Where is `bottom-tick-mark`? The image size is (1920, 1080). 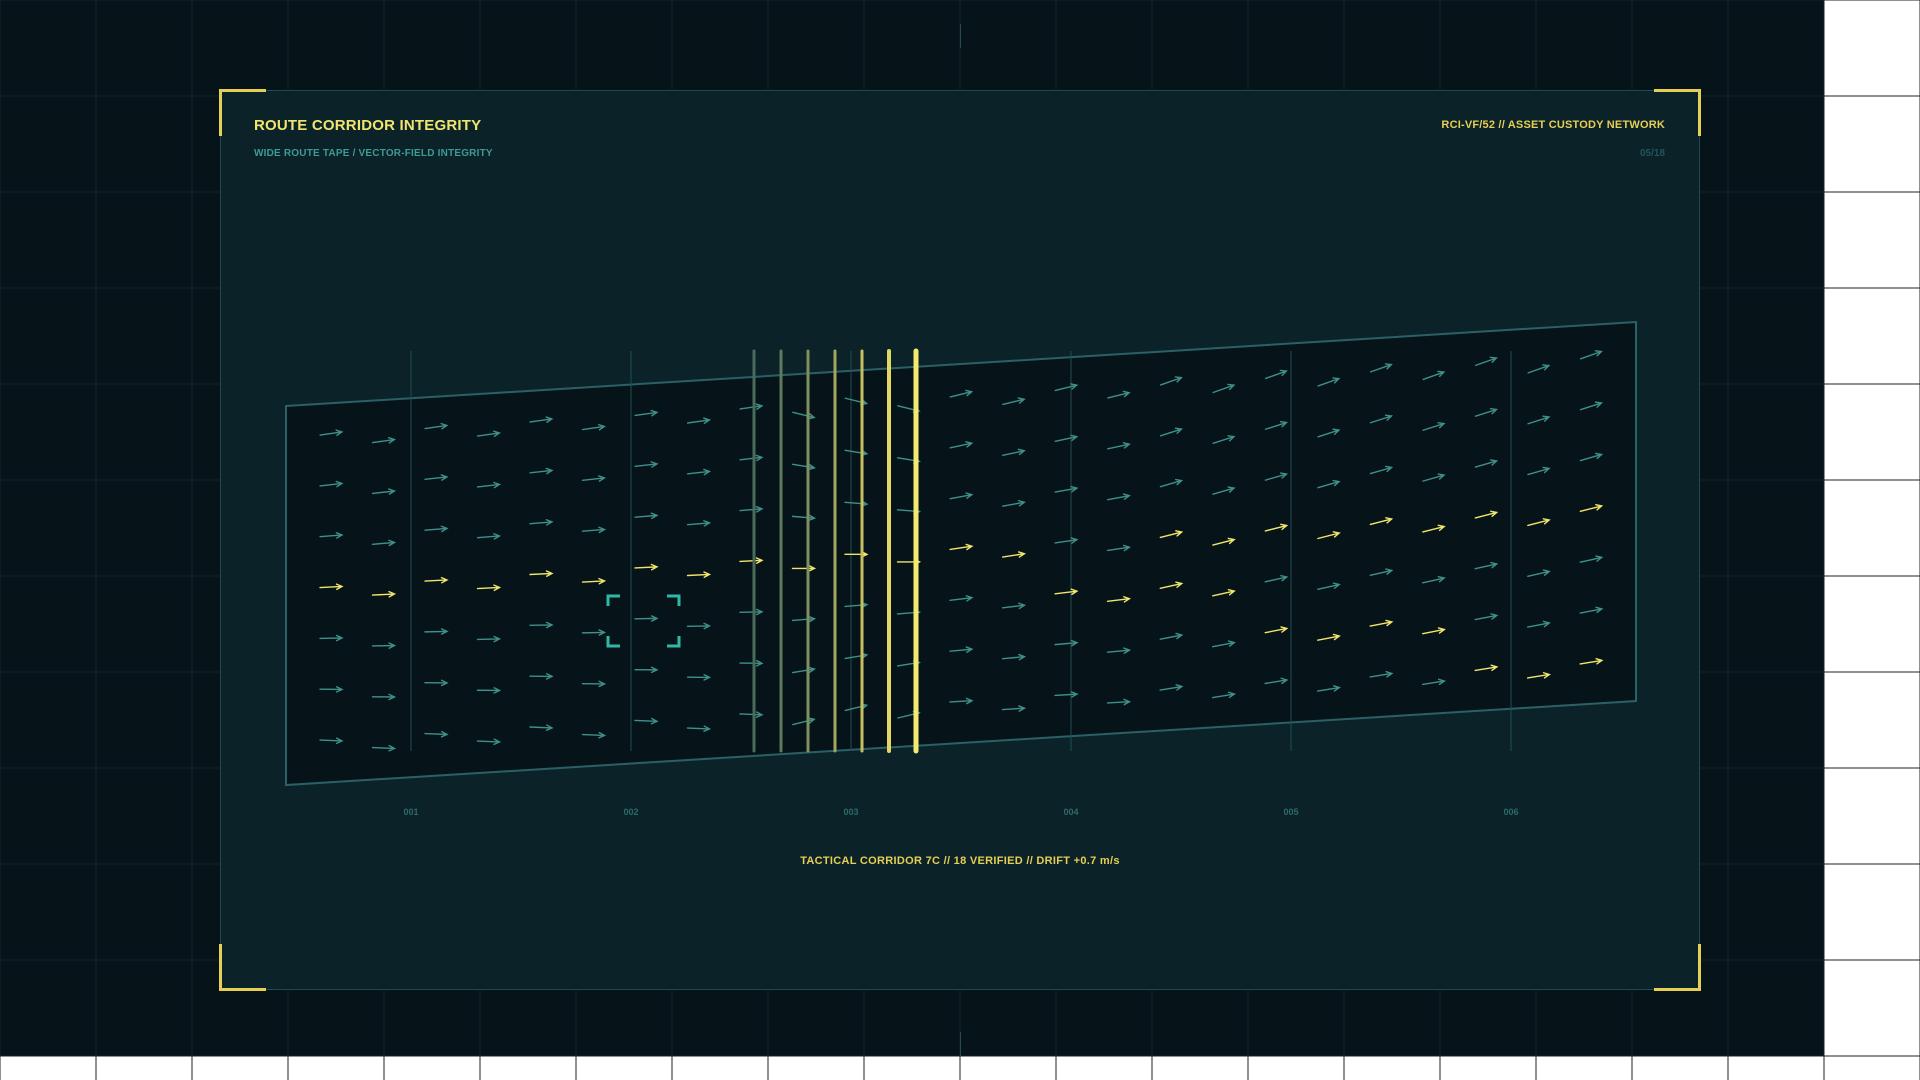 bottom-tick-mark is located at coordinates (960, 1044).